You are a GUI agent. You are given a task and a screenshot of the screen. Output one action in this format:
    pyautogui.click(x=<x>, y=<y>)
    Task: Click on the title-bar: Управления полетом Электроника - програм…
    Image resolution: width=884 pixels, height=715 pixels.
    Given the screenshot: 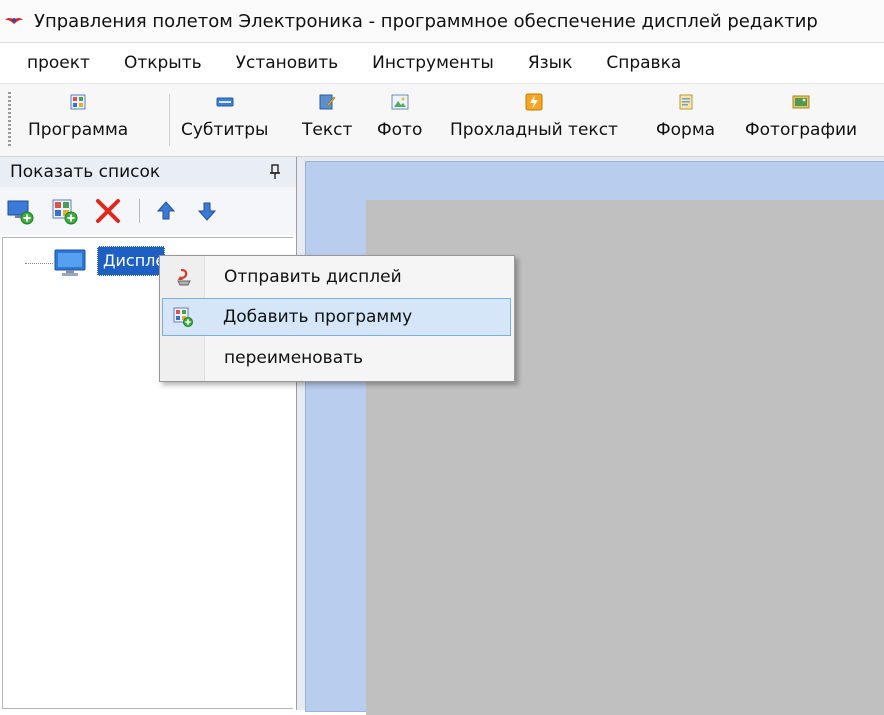 What is the action you would take?
    pyautogui.click(x=442, y=21)
    